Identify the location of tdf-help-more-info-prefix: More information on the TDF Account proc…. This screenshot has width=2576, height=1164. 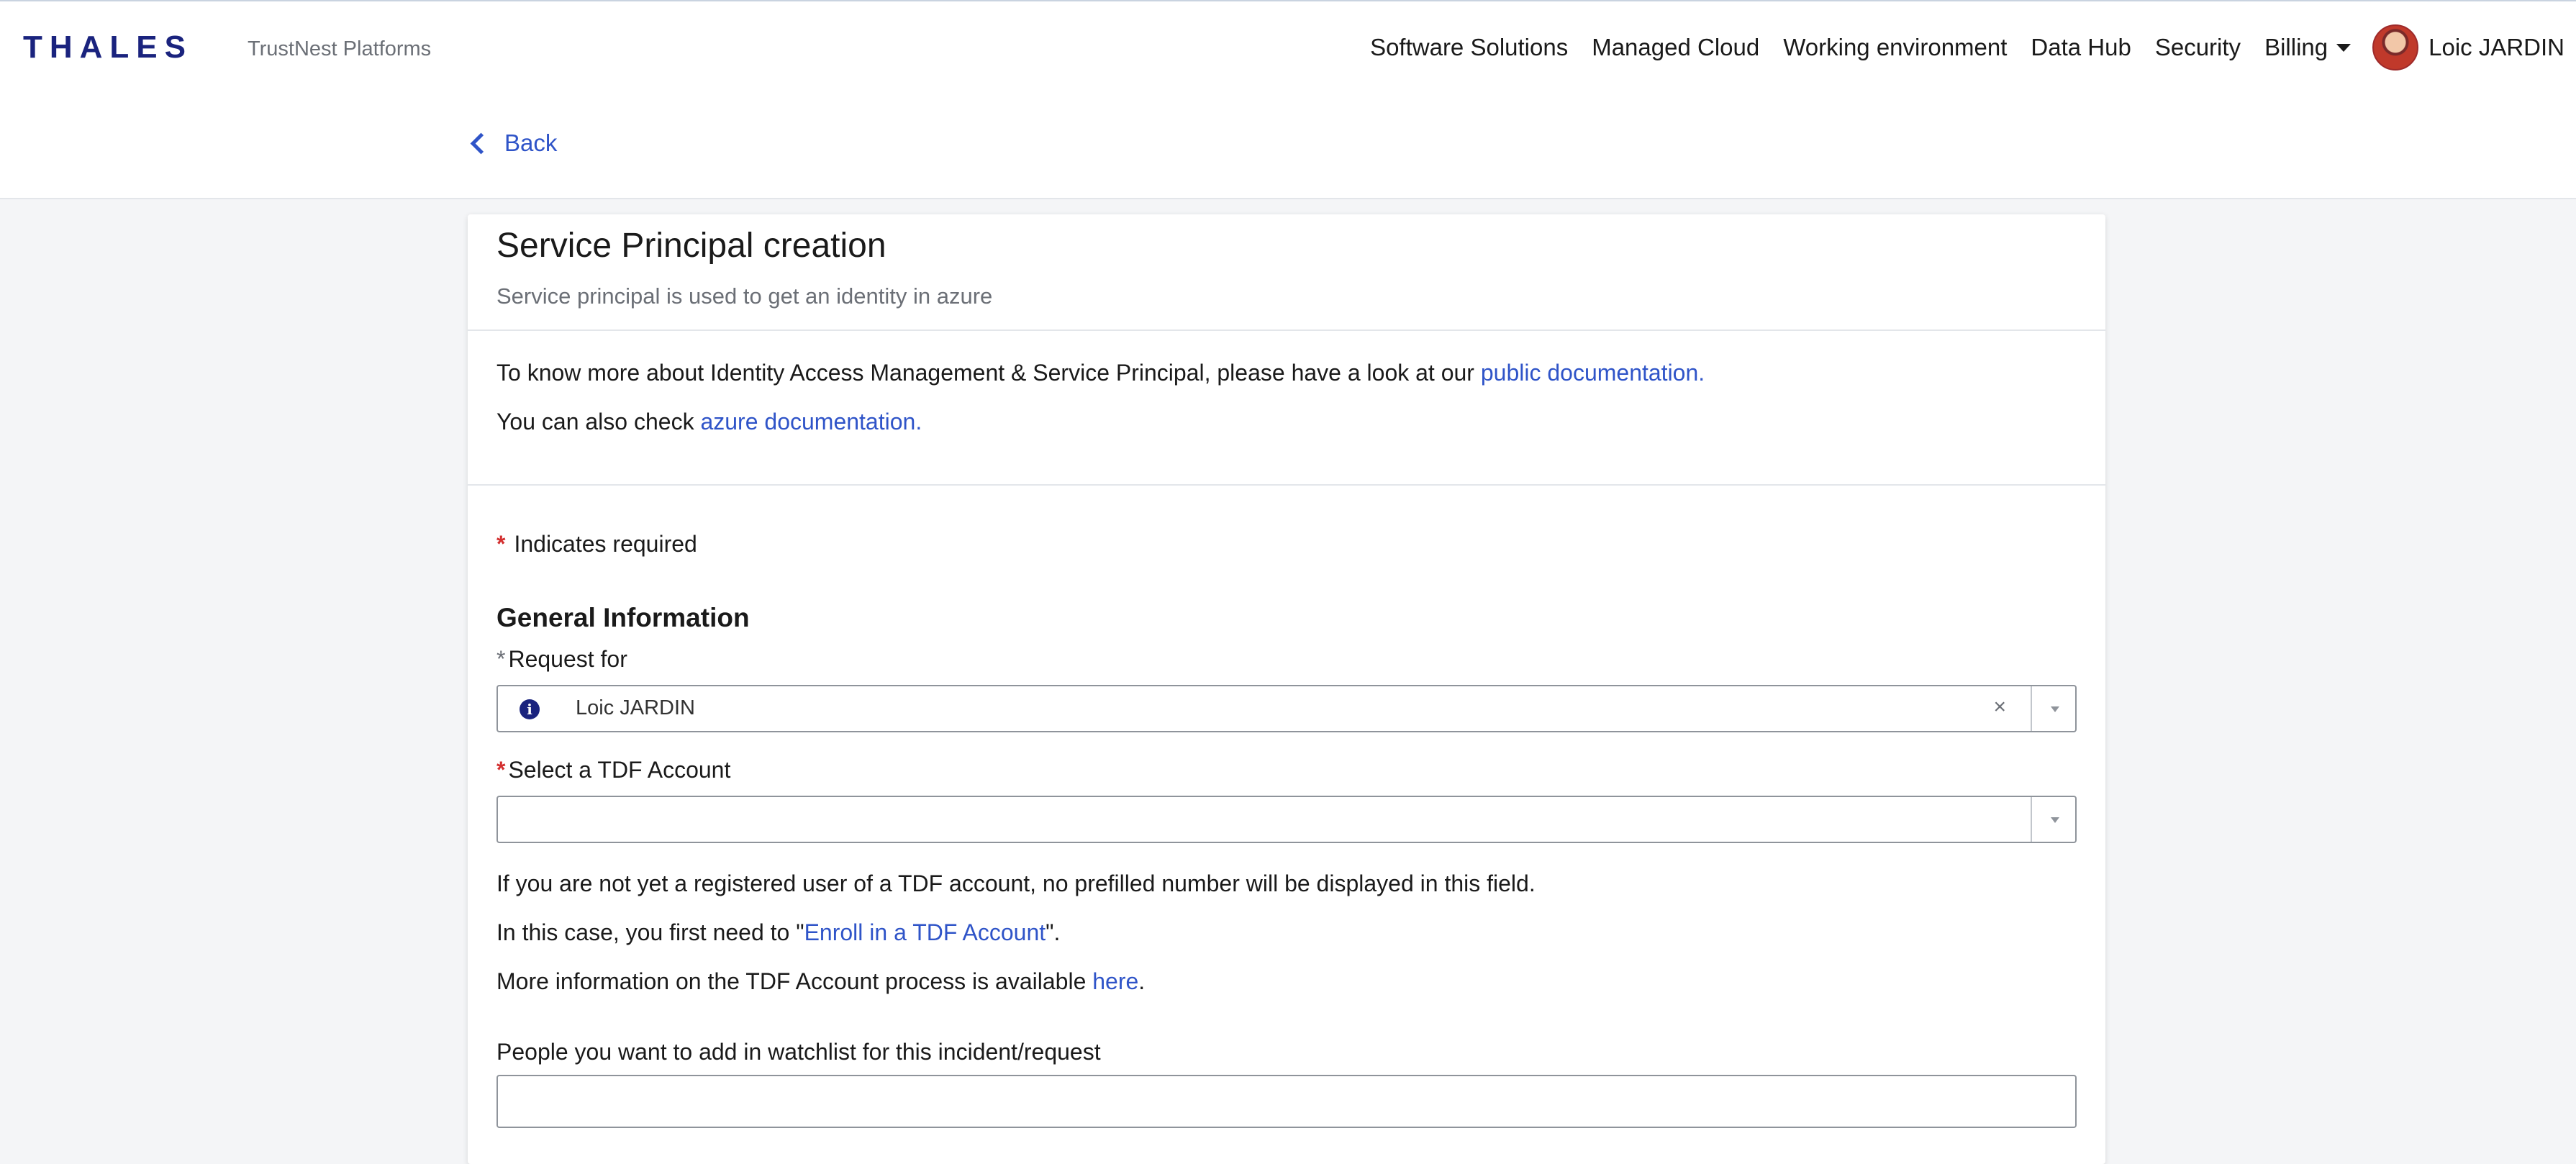
(795, 981).